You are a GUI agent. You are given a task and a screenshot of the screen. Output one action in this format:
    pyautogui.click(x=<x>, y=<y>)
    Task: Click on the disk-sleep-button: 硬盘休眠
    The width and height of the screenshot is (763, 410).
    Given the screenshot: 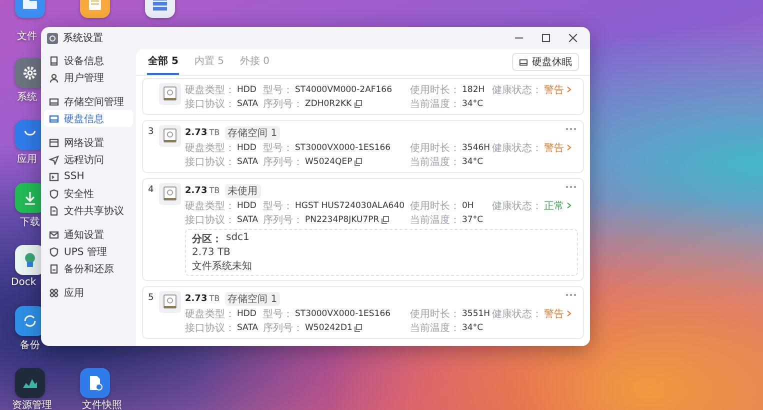 What is the action you would take?
    pyautogui.click(x=545, y=62)
    